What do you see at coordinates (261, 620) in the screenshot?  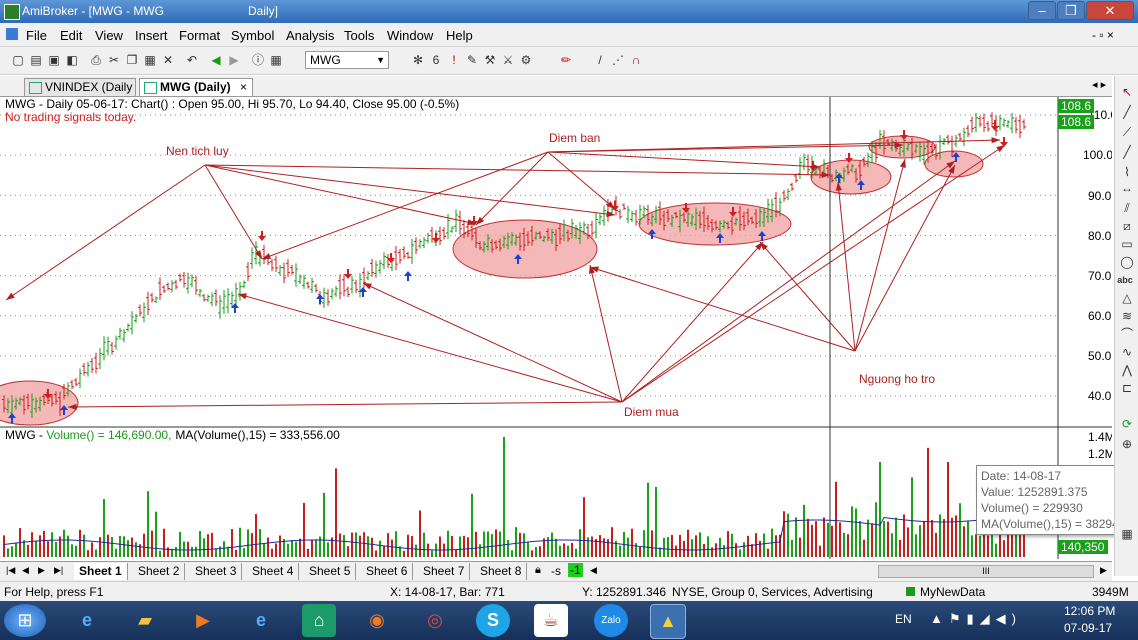 I see `ie-icon-2: e` at bounding box center [261, 620].